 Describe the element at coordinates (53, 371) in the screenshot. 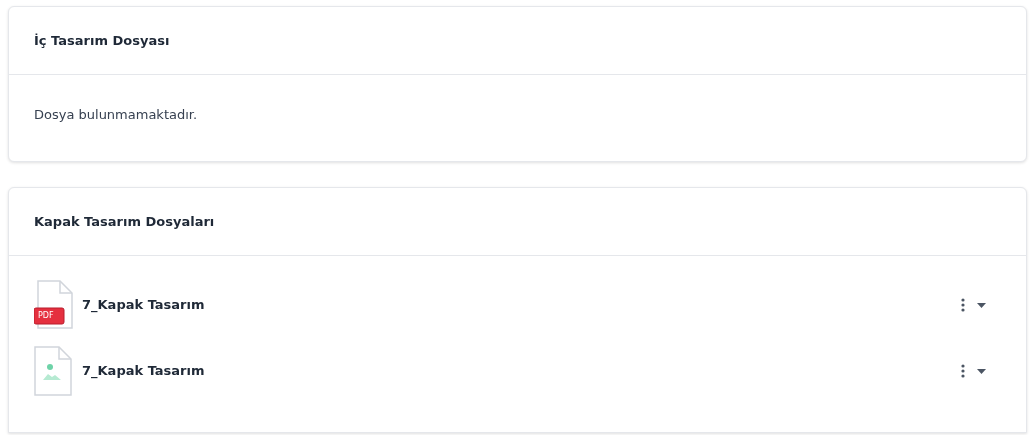

I see `image-file-icon` at that location.